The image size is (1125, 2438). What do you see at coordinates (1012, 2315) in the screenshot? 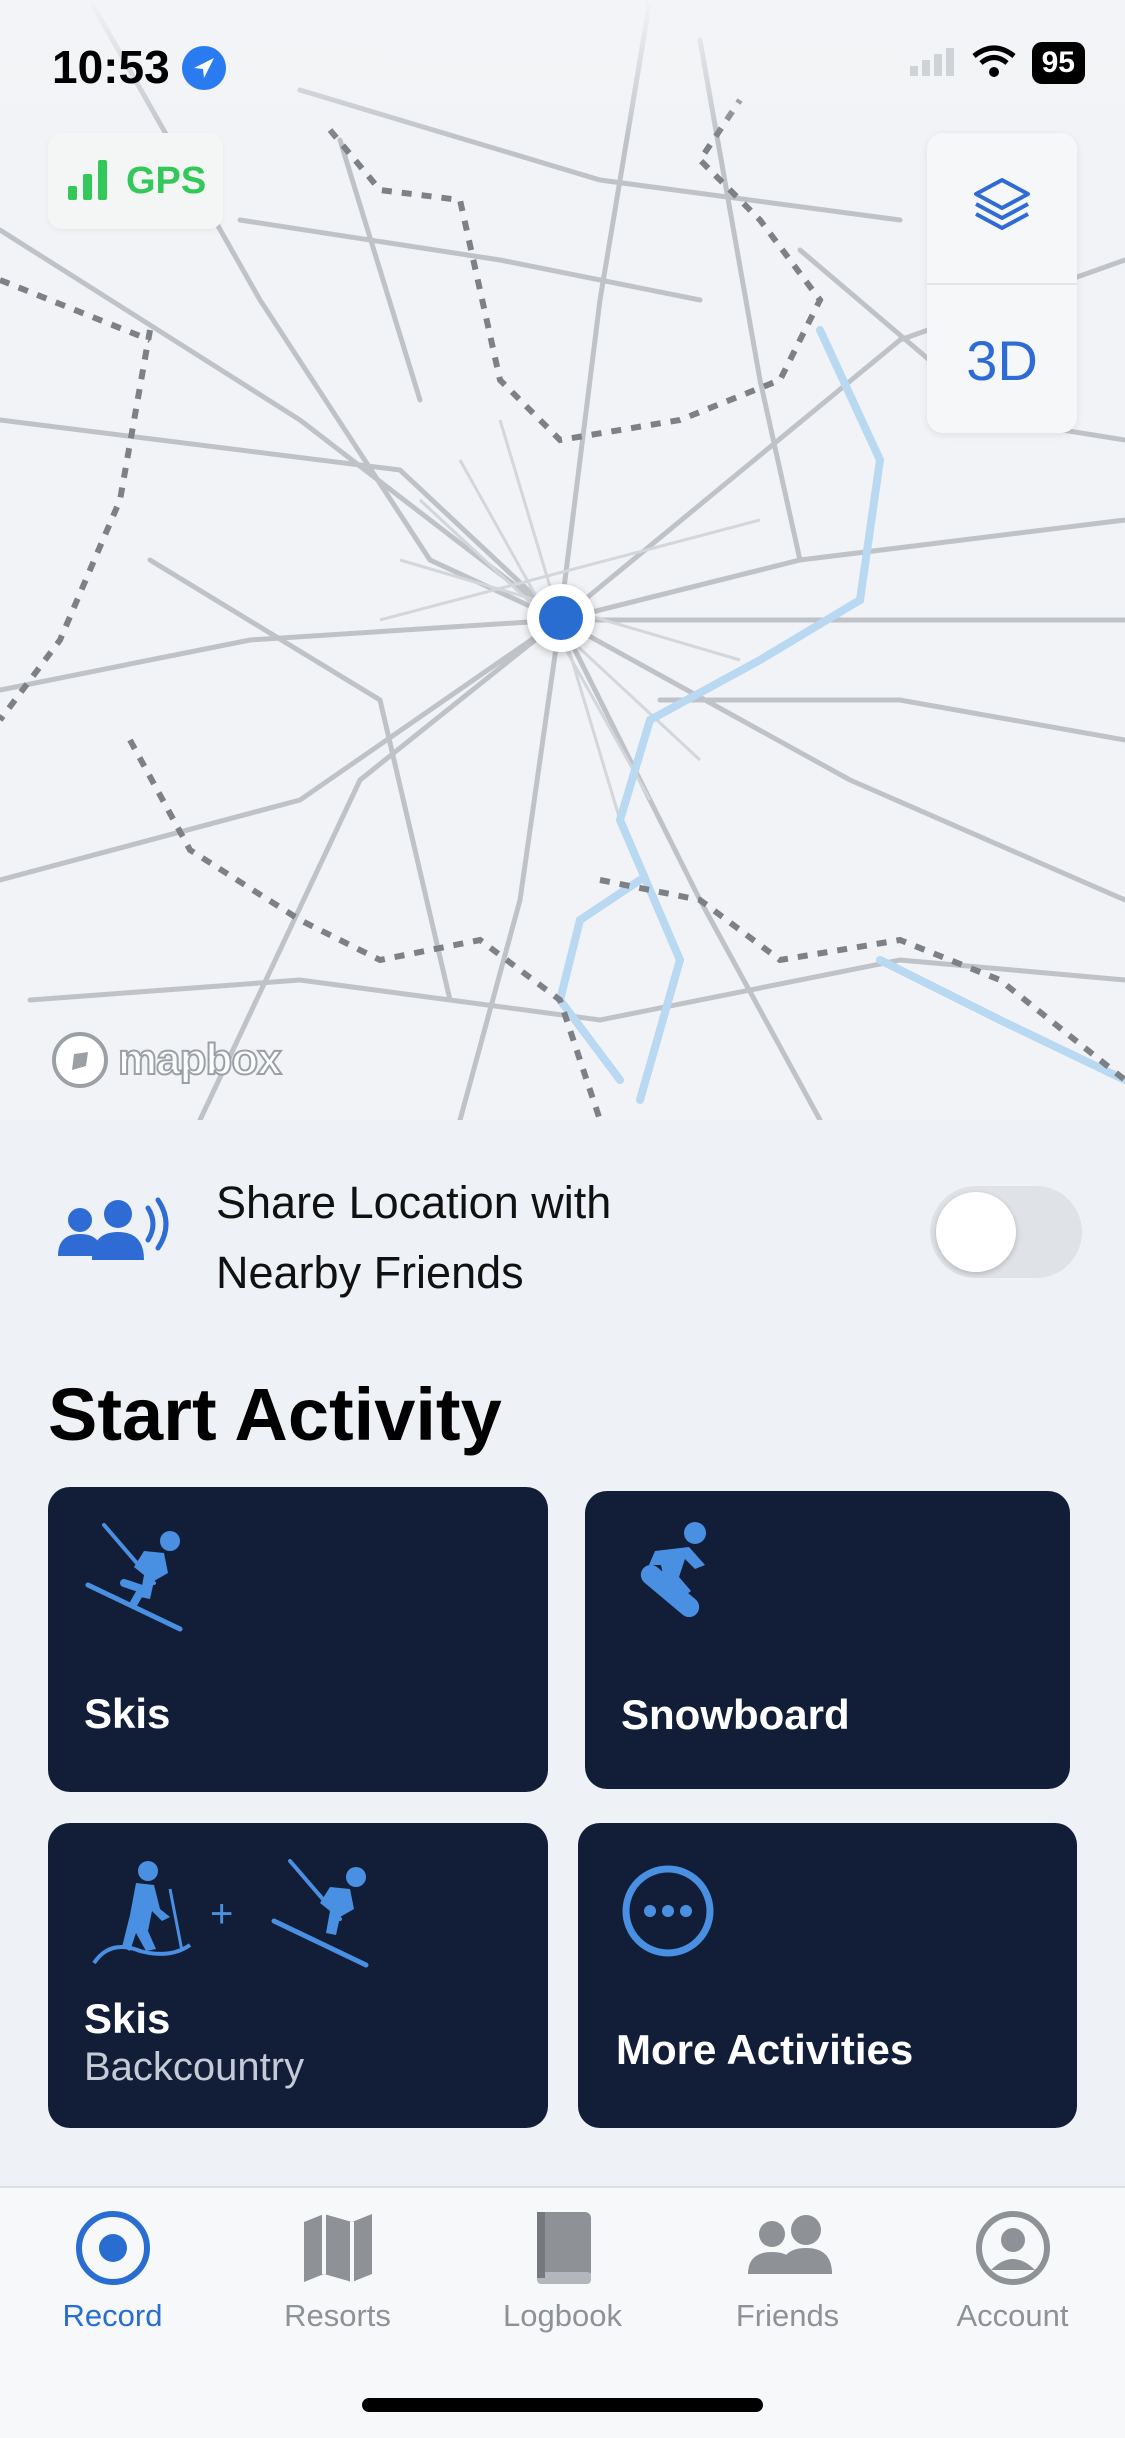
I see `tab-label: Account` at bounding box center [1012, 2315].